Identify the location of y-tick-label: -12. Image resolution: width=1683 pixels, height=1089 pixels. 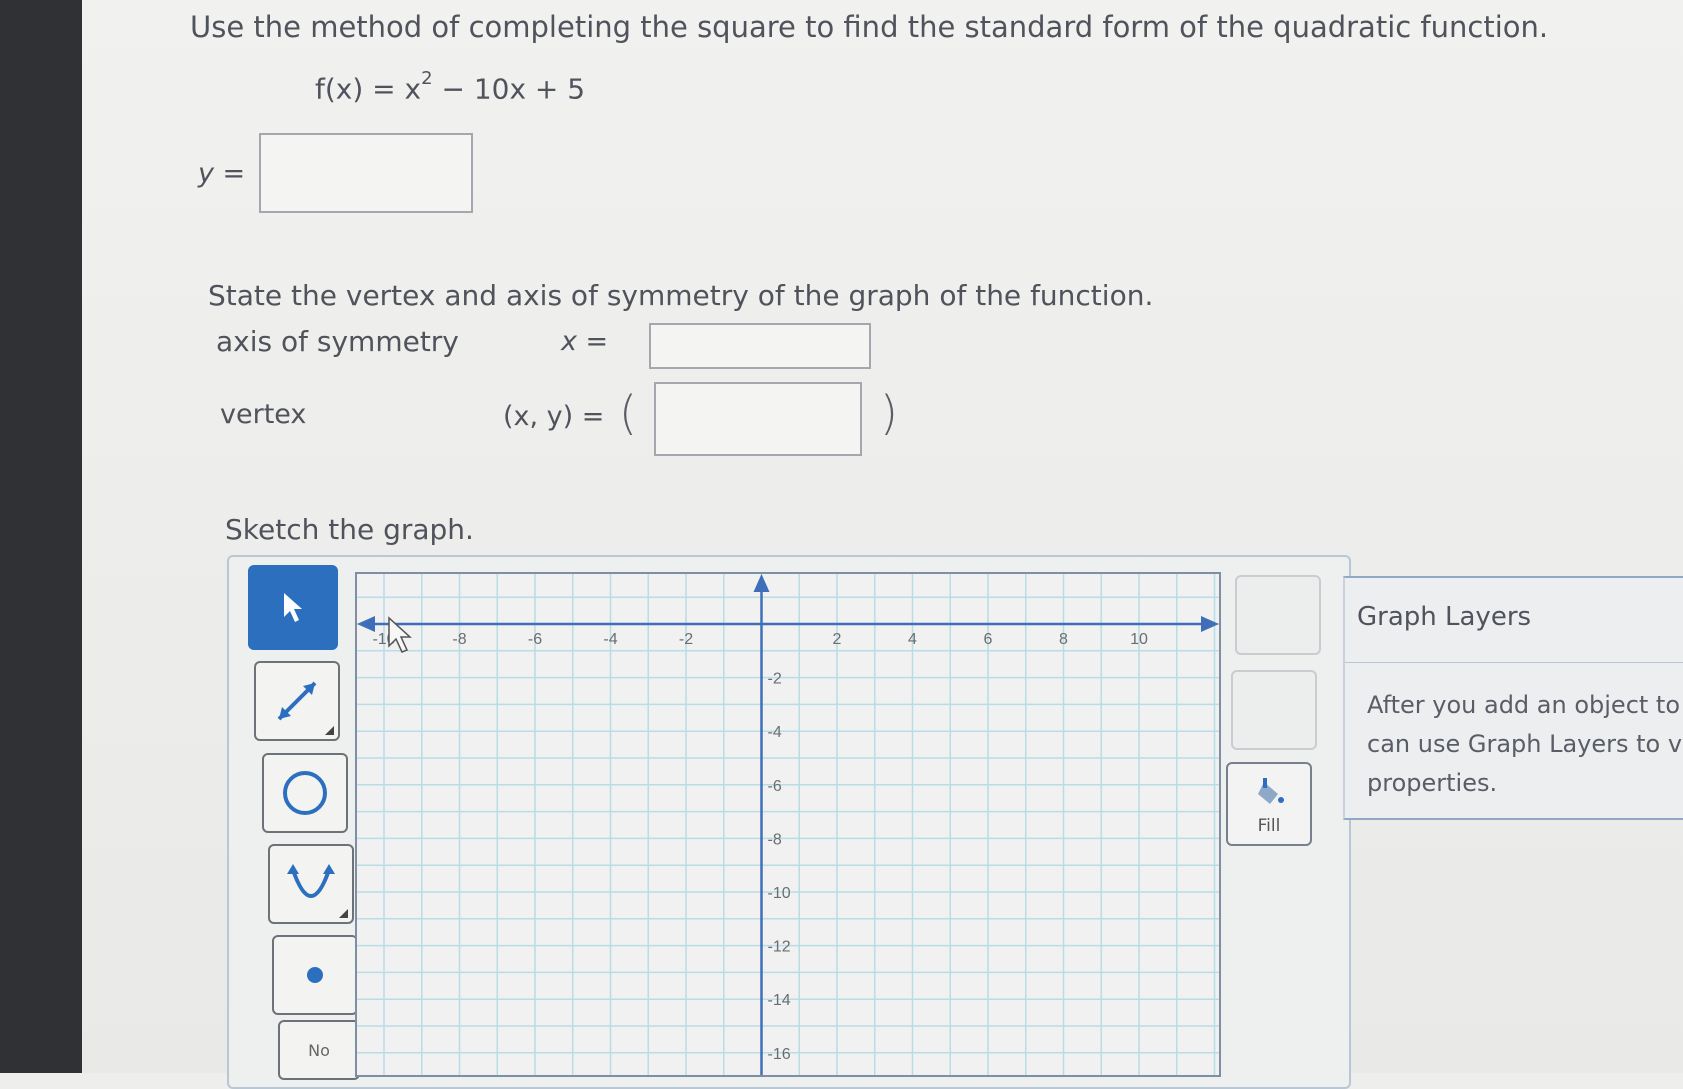
(779, 947).